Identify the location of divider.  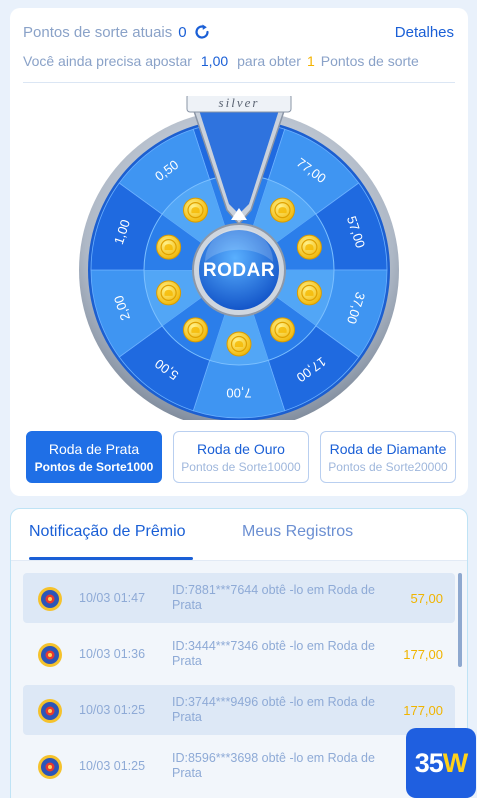
(239, 82).